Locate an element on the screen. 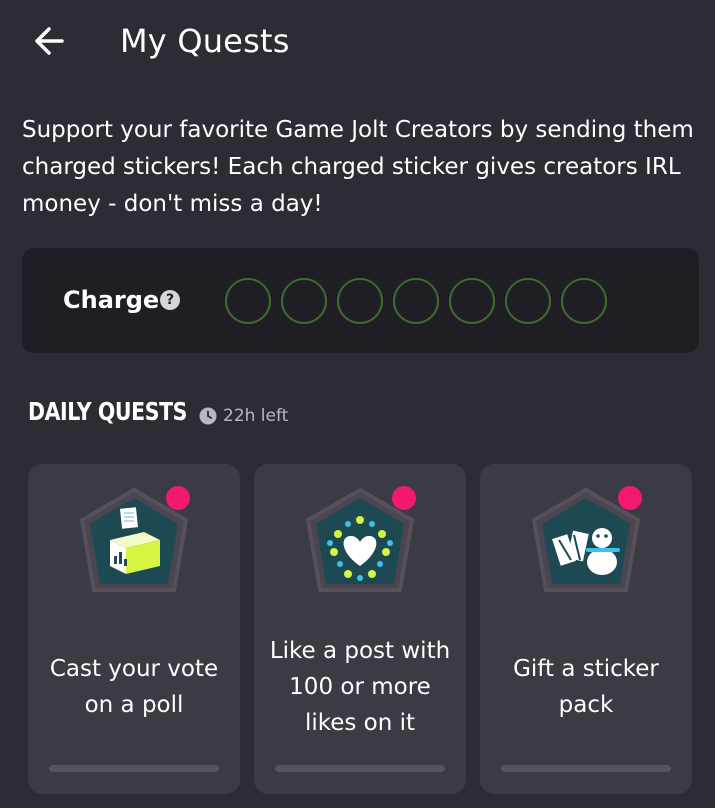 The height and width of the screenshot is (808, 715). header: My Quests is located at coordinates (357, 43).